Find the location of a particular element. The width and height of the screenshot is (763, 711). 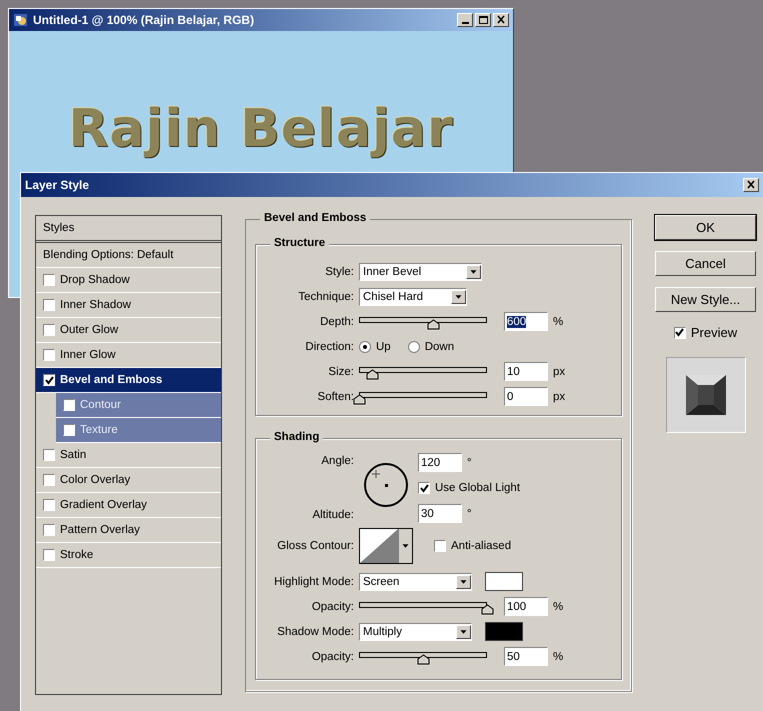

number-field: 100 is located at coordinates (526, 606).